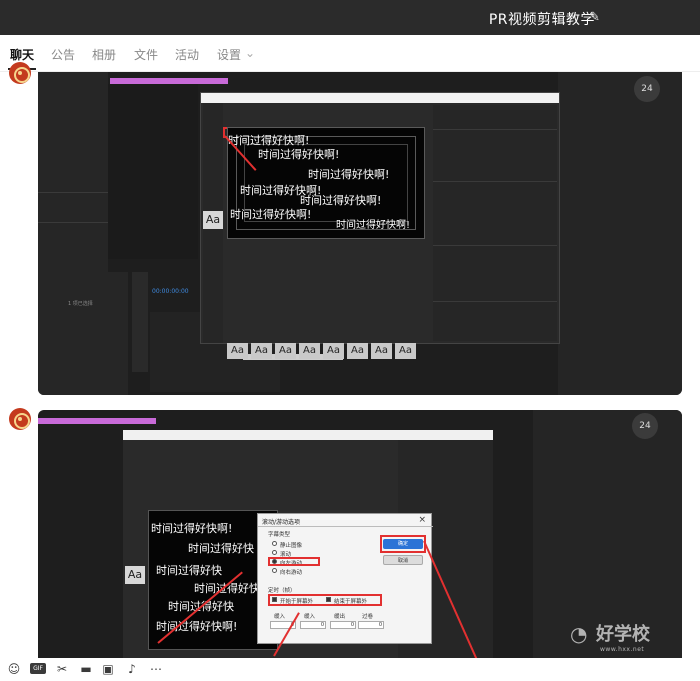 The height and width of the screenshot is (681, 700). I want to click on bin-panel, so click(83, 333).